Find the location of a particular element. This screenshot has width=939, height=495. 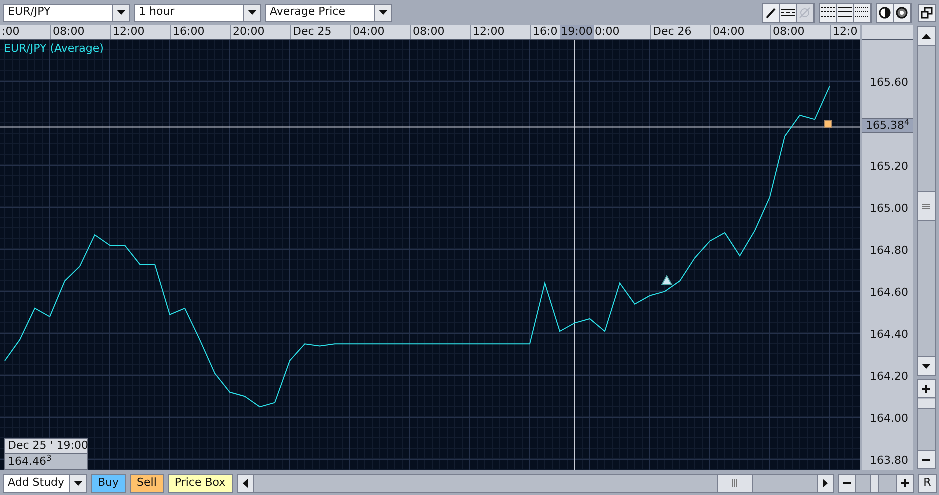

add-study-dropdown: Add Study is located at coordinates (45, 483).